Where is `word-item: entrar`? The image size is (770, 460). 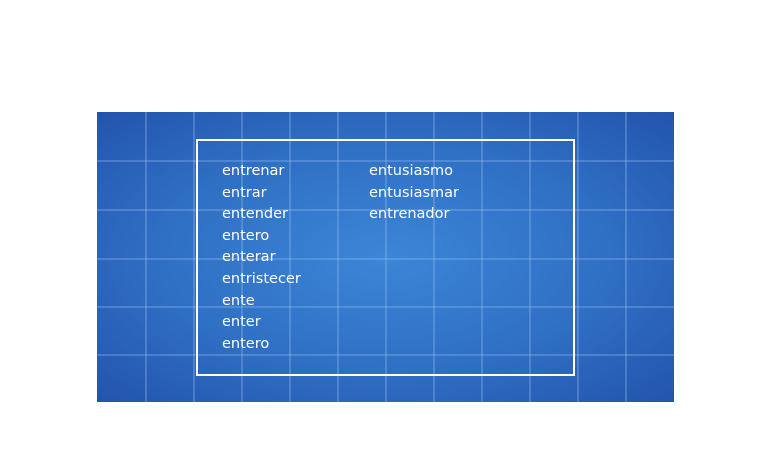 word-item: entrar is located at coordinates (244, 192).